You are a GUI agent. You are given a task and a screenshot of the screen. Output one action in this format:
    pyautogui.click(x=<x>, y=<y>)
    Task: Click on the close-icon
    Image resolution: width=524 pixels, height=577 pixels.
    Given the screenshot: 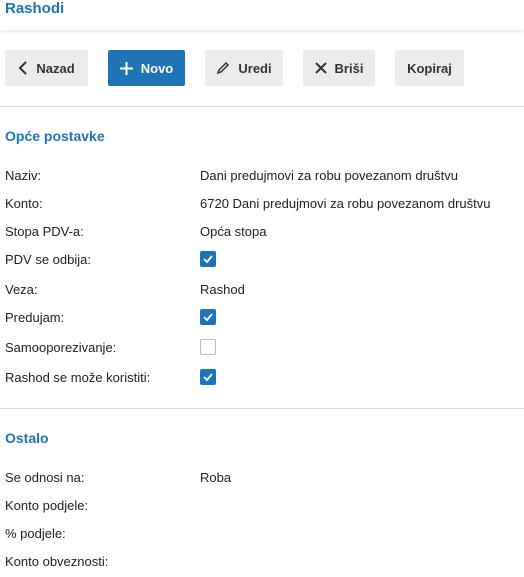 What is the action you would take?
    pyautogui.click(x=320, y=68)
    